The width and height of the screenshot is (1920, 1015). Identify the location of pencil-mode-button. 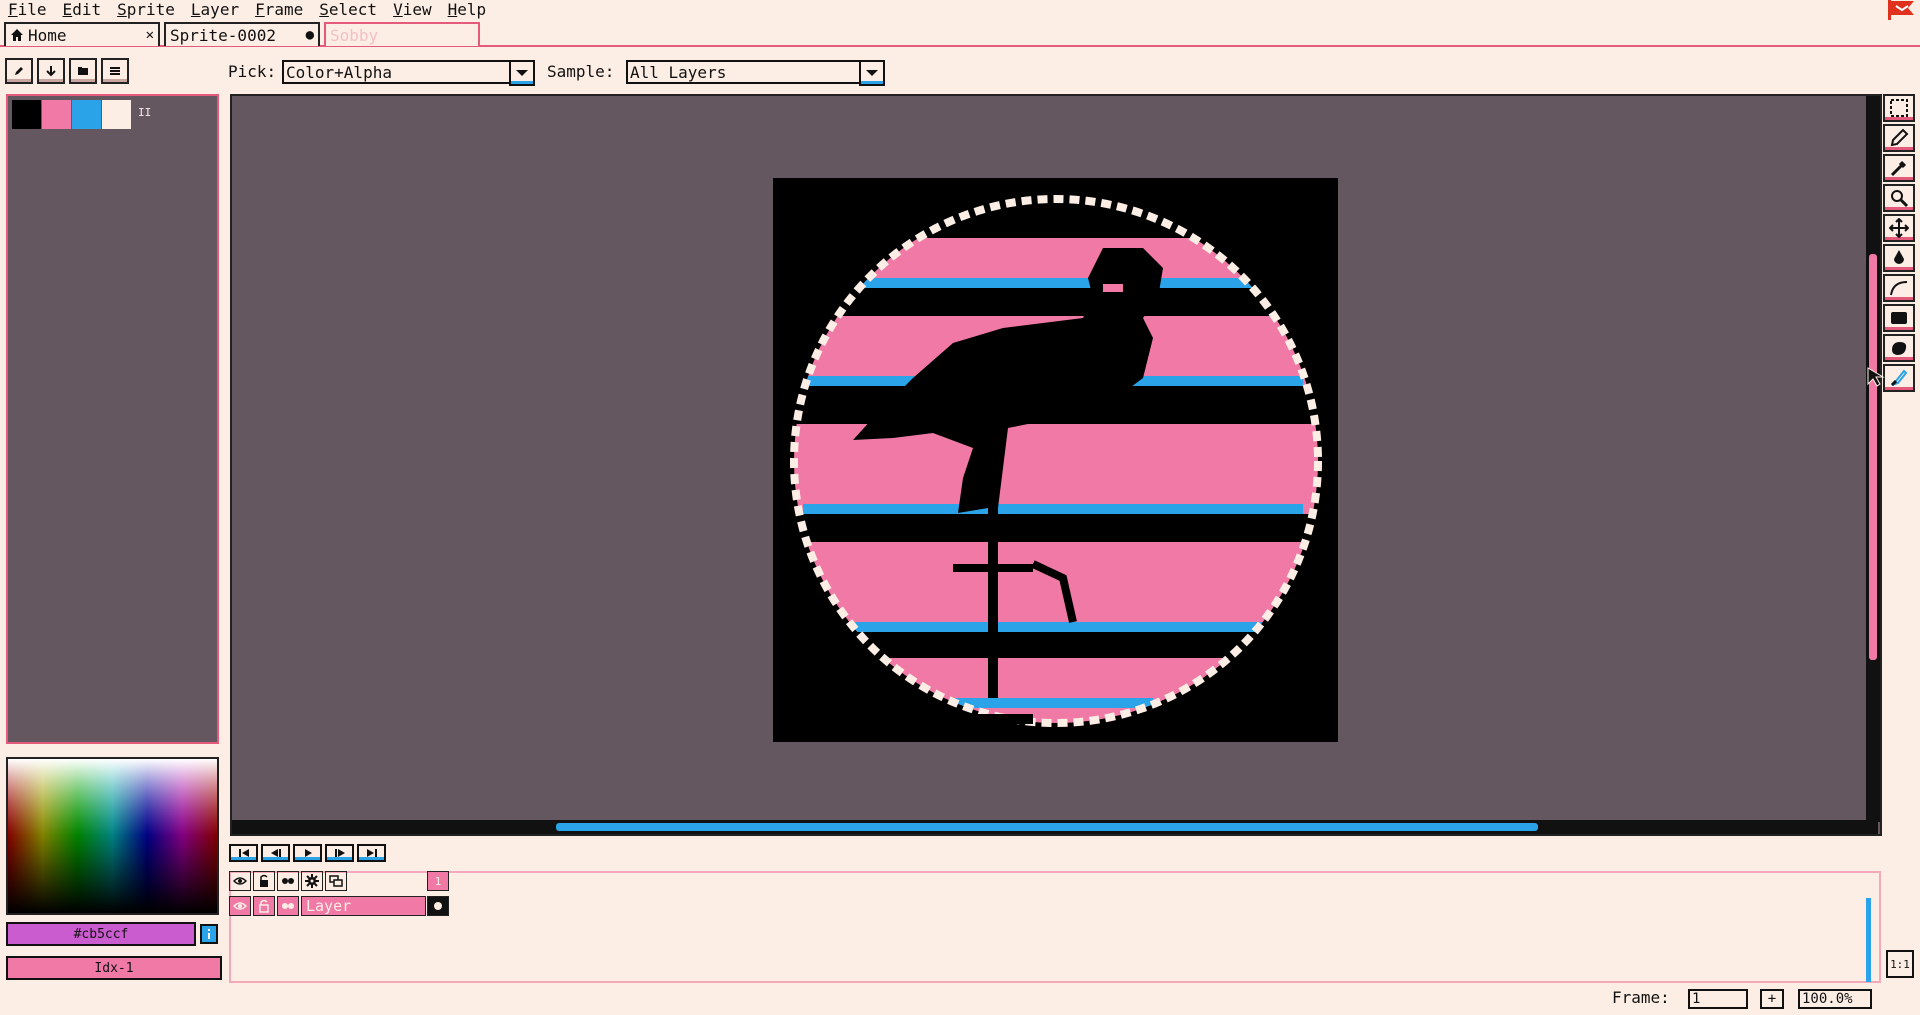
(19, 71).